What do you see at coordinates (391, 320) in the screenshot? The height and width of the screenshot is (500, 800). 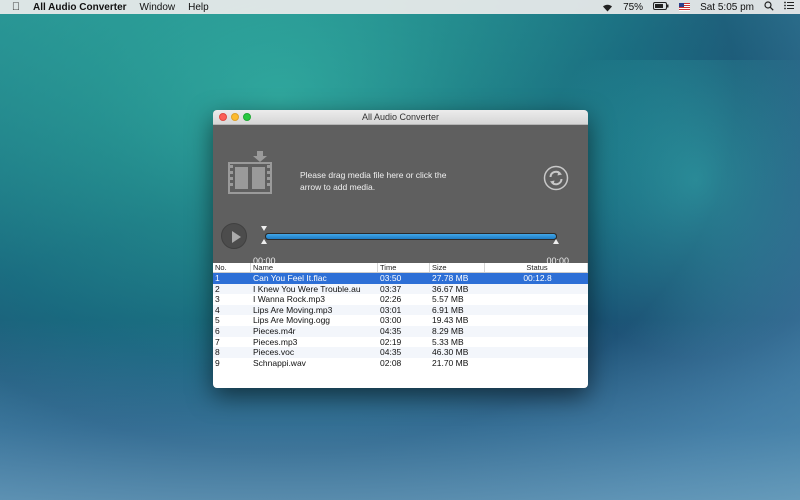 I see `cell-time: 03:00` at bounding box center [391, 320].